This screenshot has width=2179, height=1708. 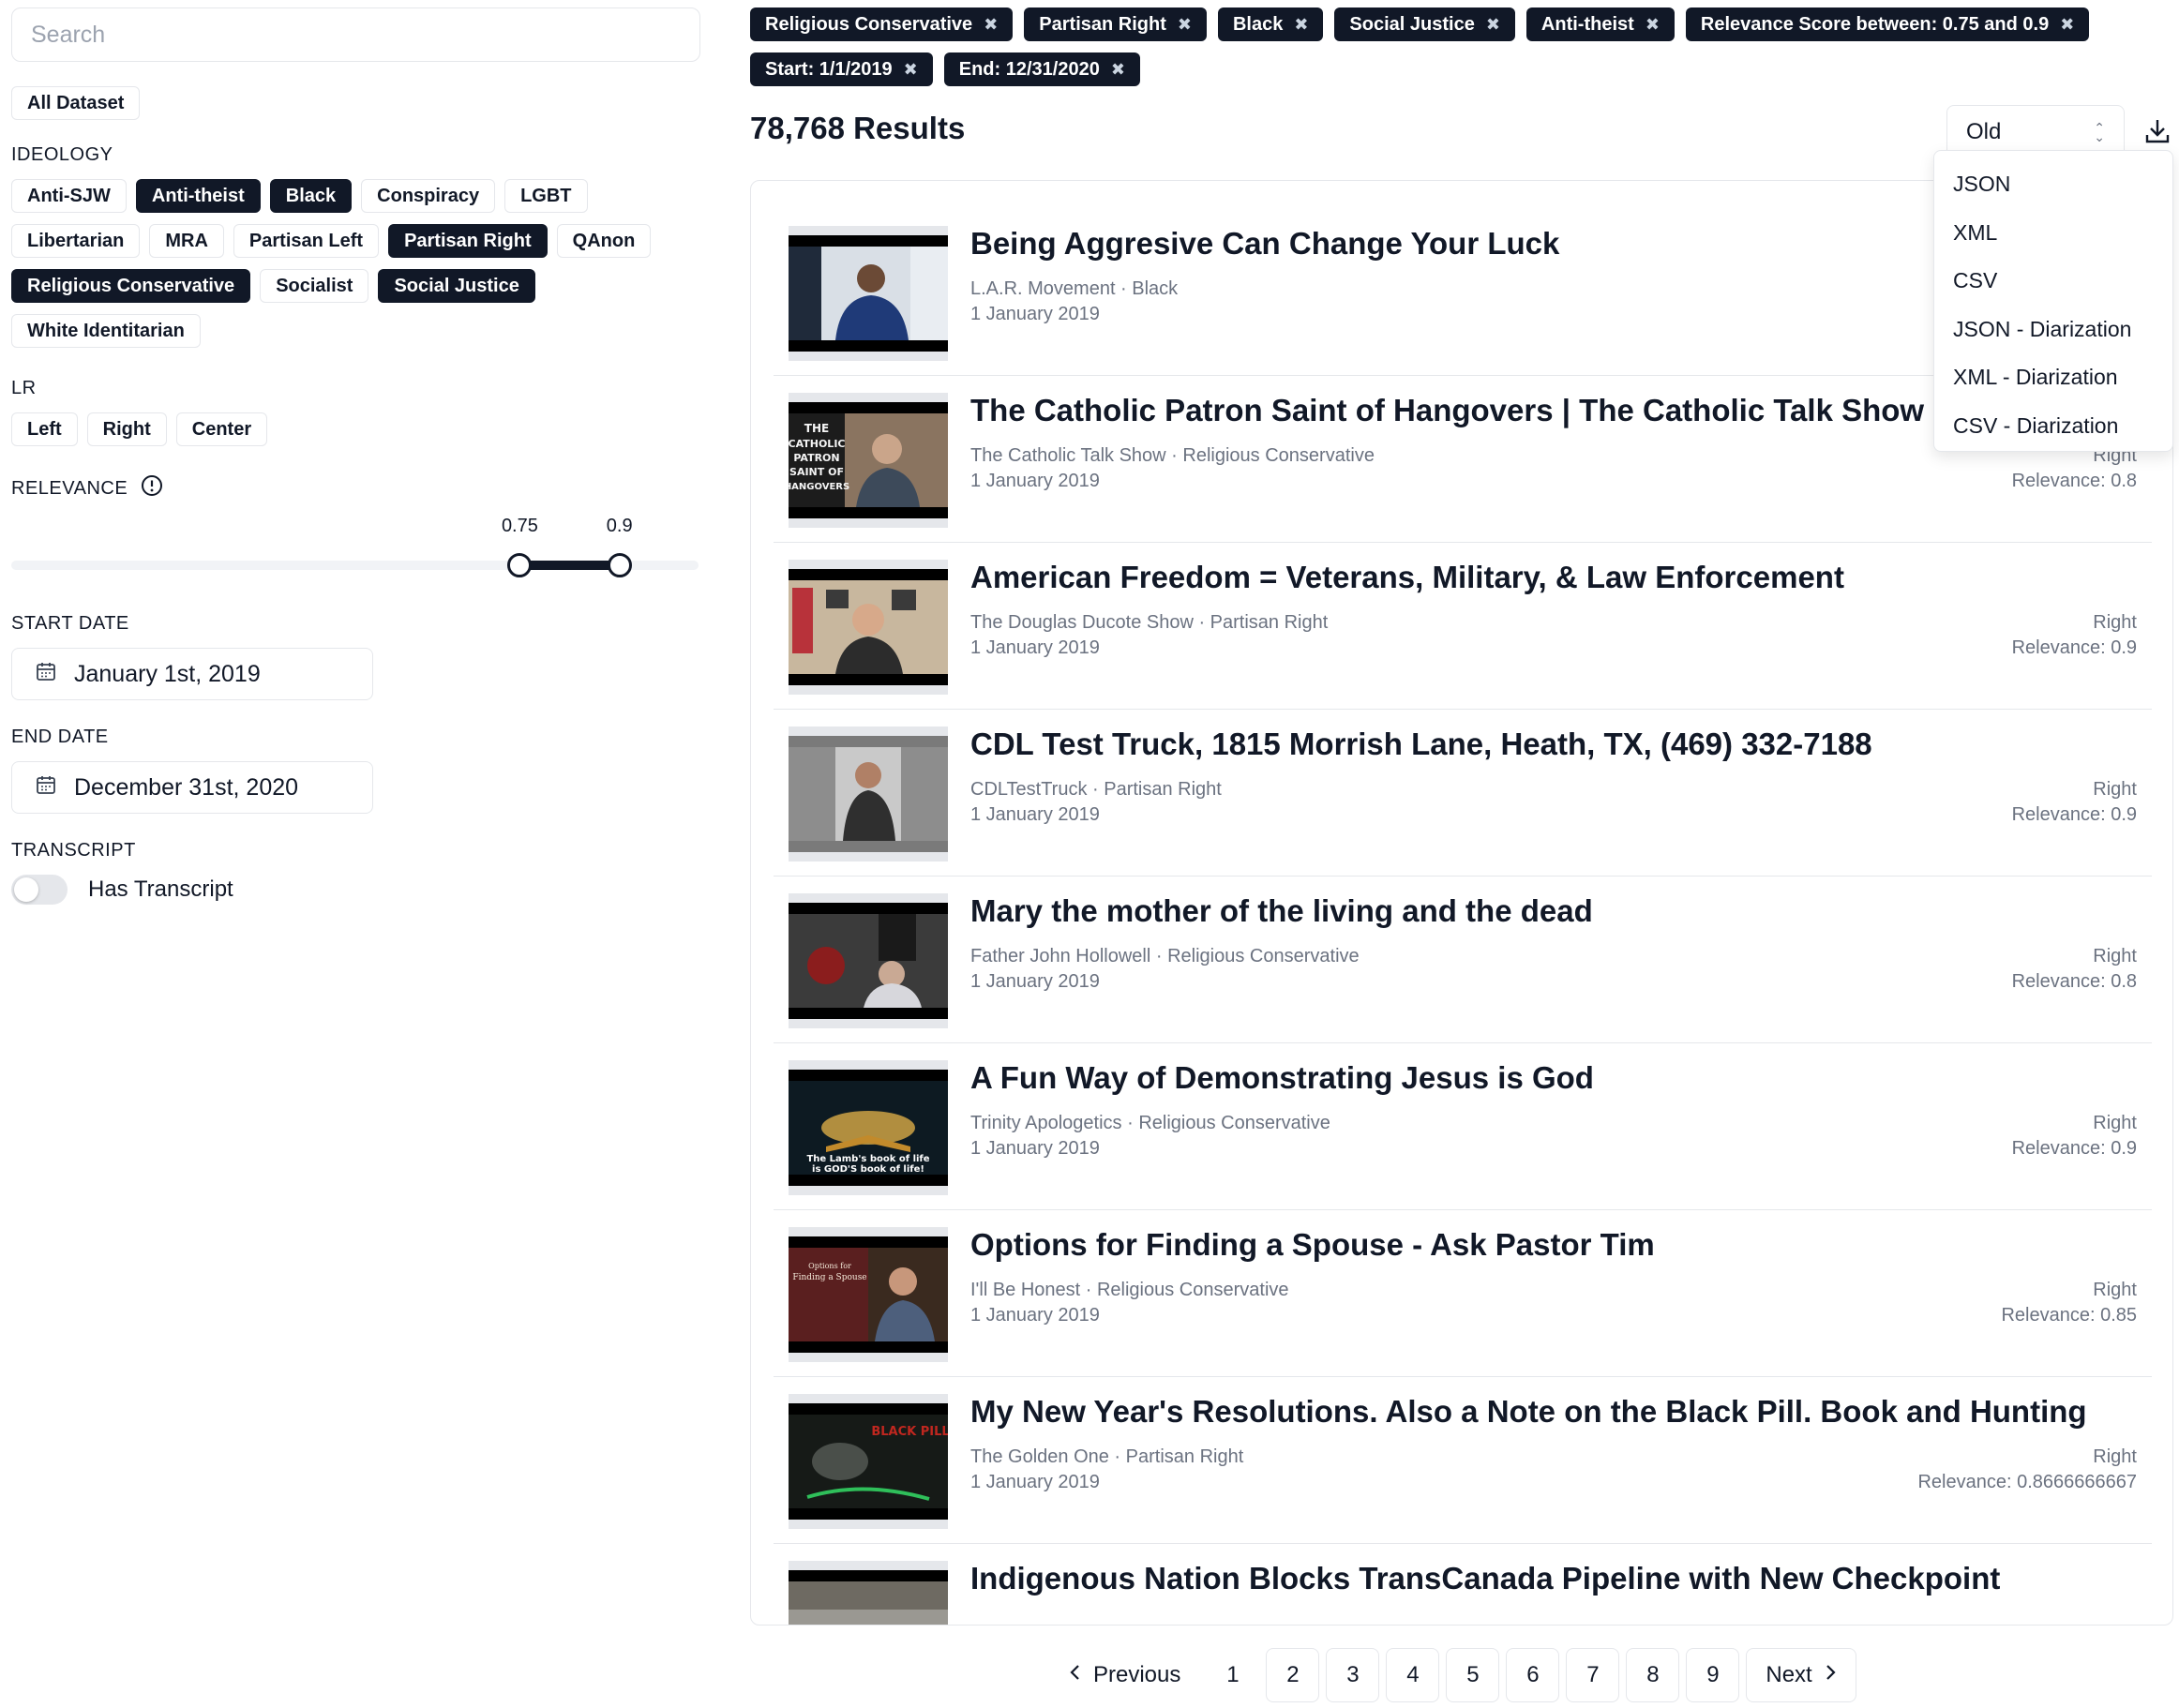 What do you see at coordinates (76, 103) in the screenshot?
I see `all-dataset-chip: All Dataset` at bounding box center [76, 103].